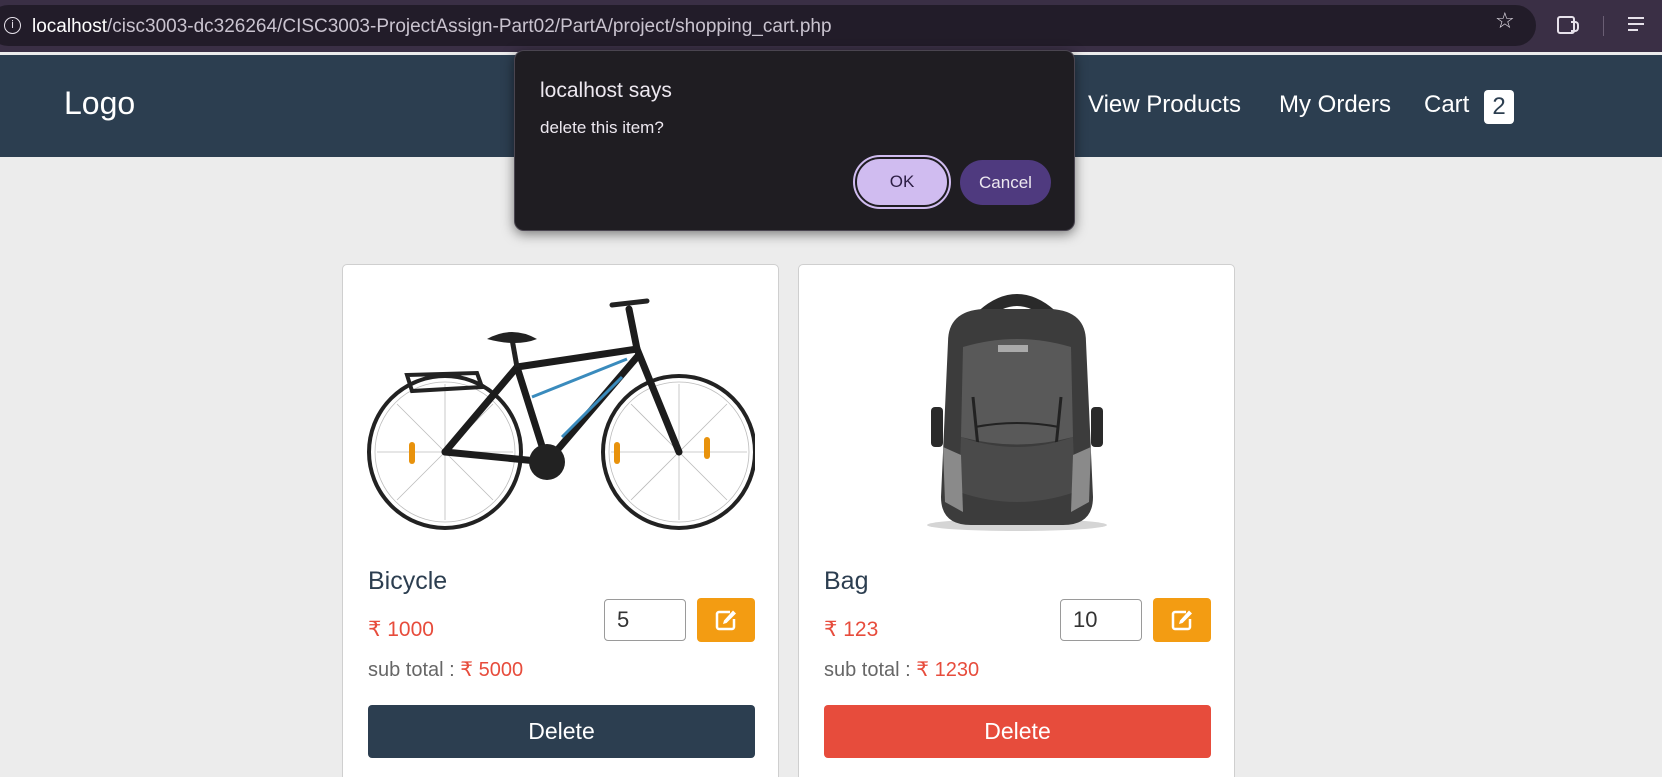 Image resolution: width=1662 pixels, height=777 pixels. I want to click on media-queue-icon, so click(1636, 25).